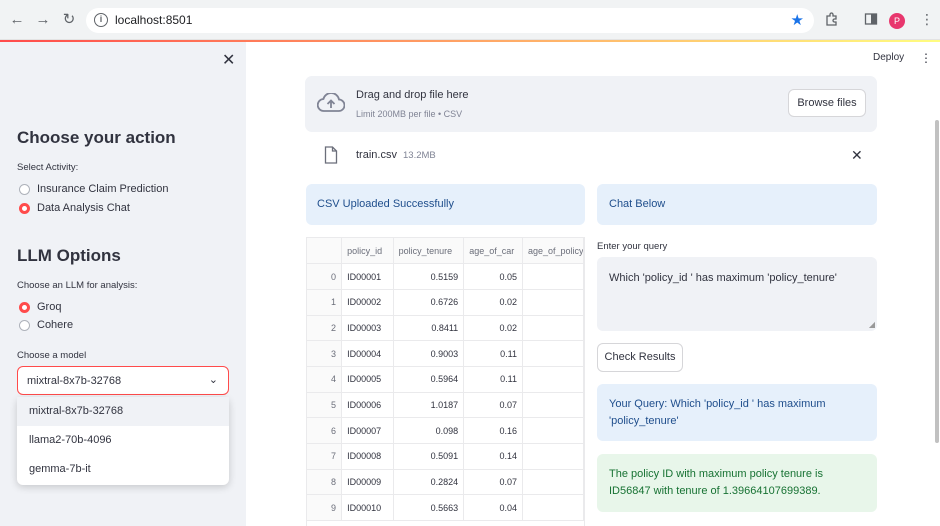 The width and height of the screenshot is (940, 526). What do you see at coordinates (69, 20) in the screenshot?
I see `reload-icon: ↻` at bounding box center [69, 20].